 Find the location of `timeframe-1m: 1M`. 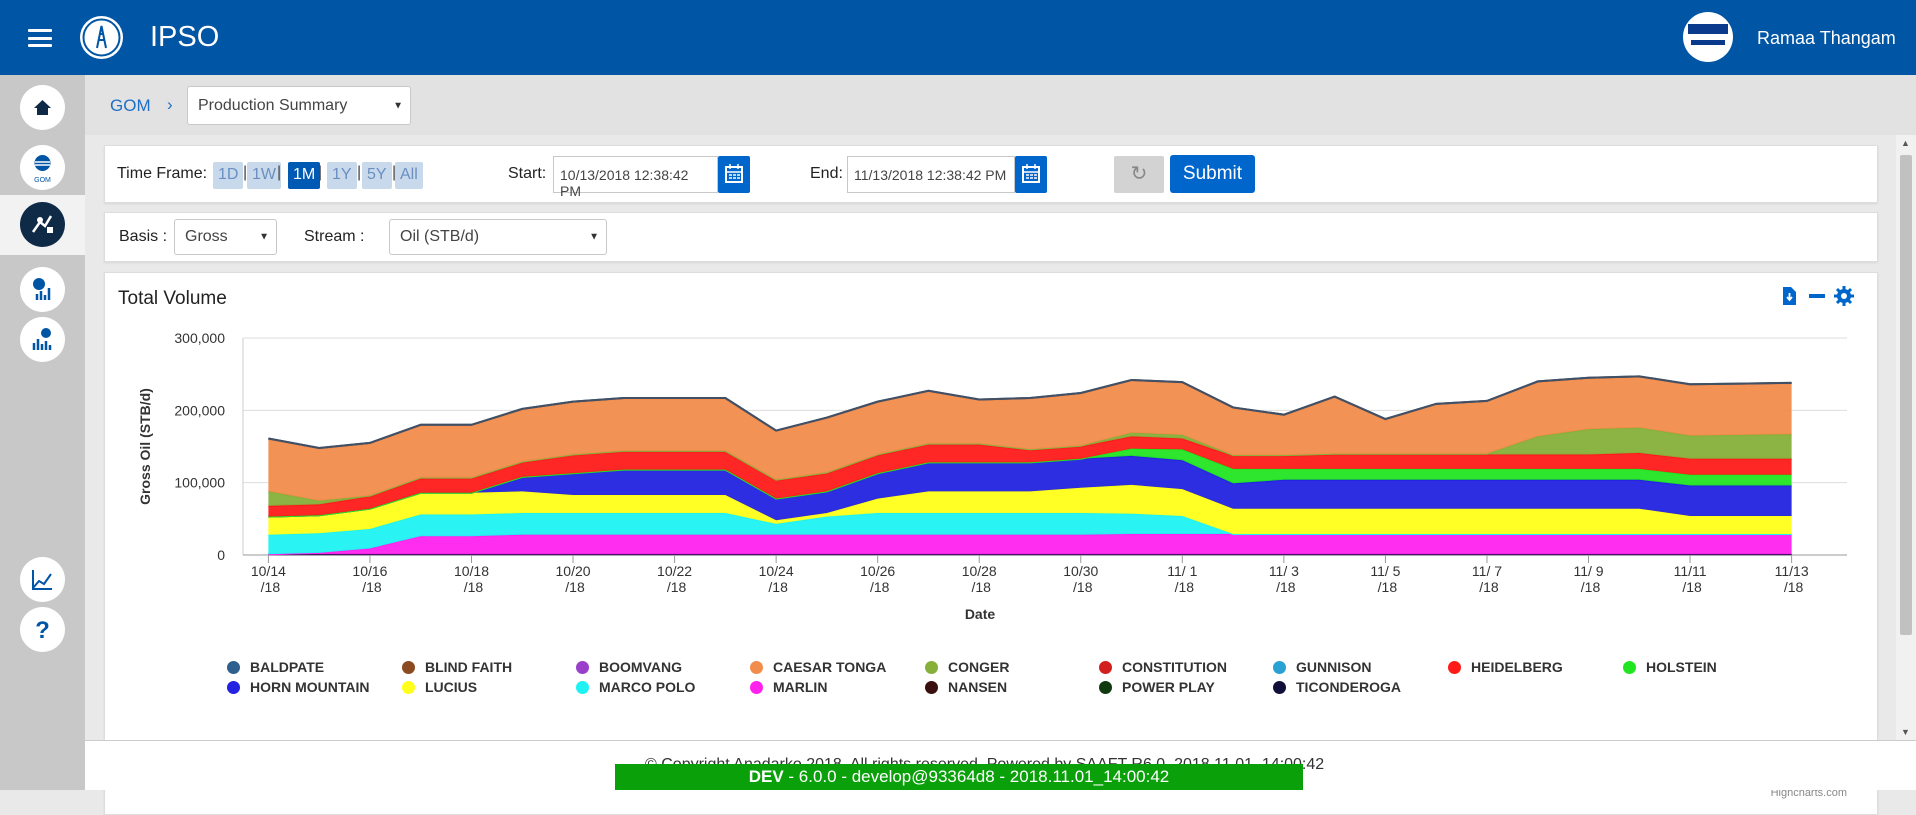

timeframe-1m: 1M is located at coordinates (304, 175).